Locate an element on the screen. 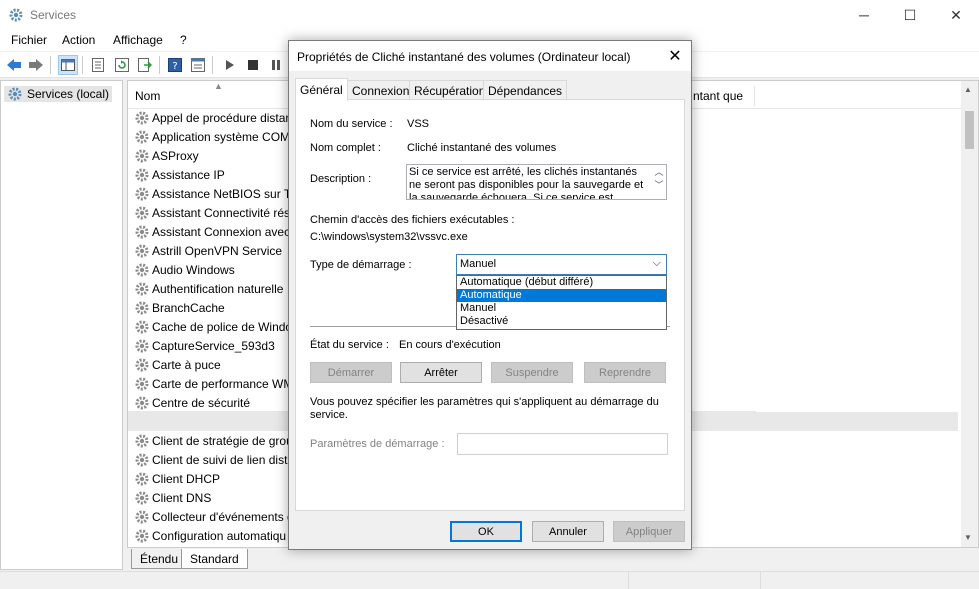  tab-logon: Connexion is located at coordinates (381, 90).